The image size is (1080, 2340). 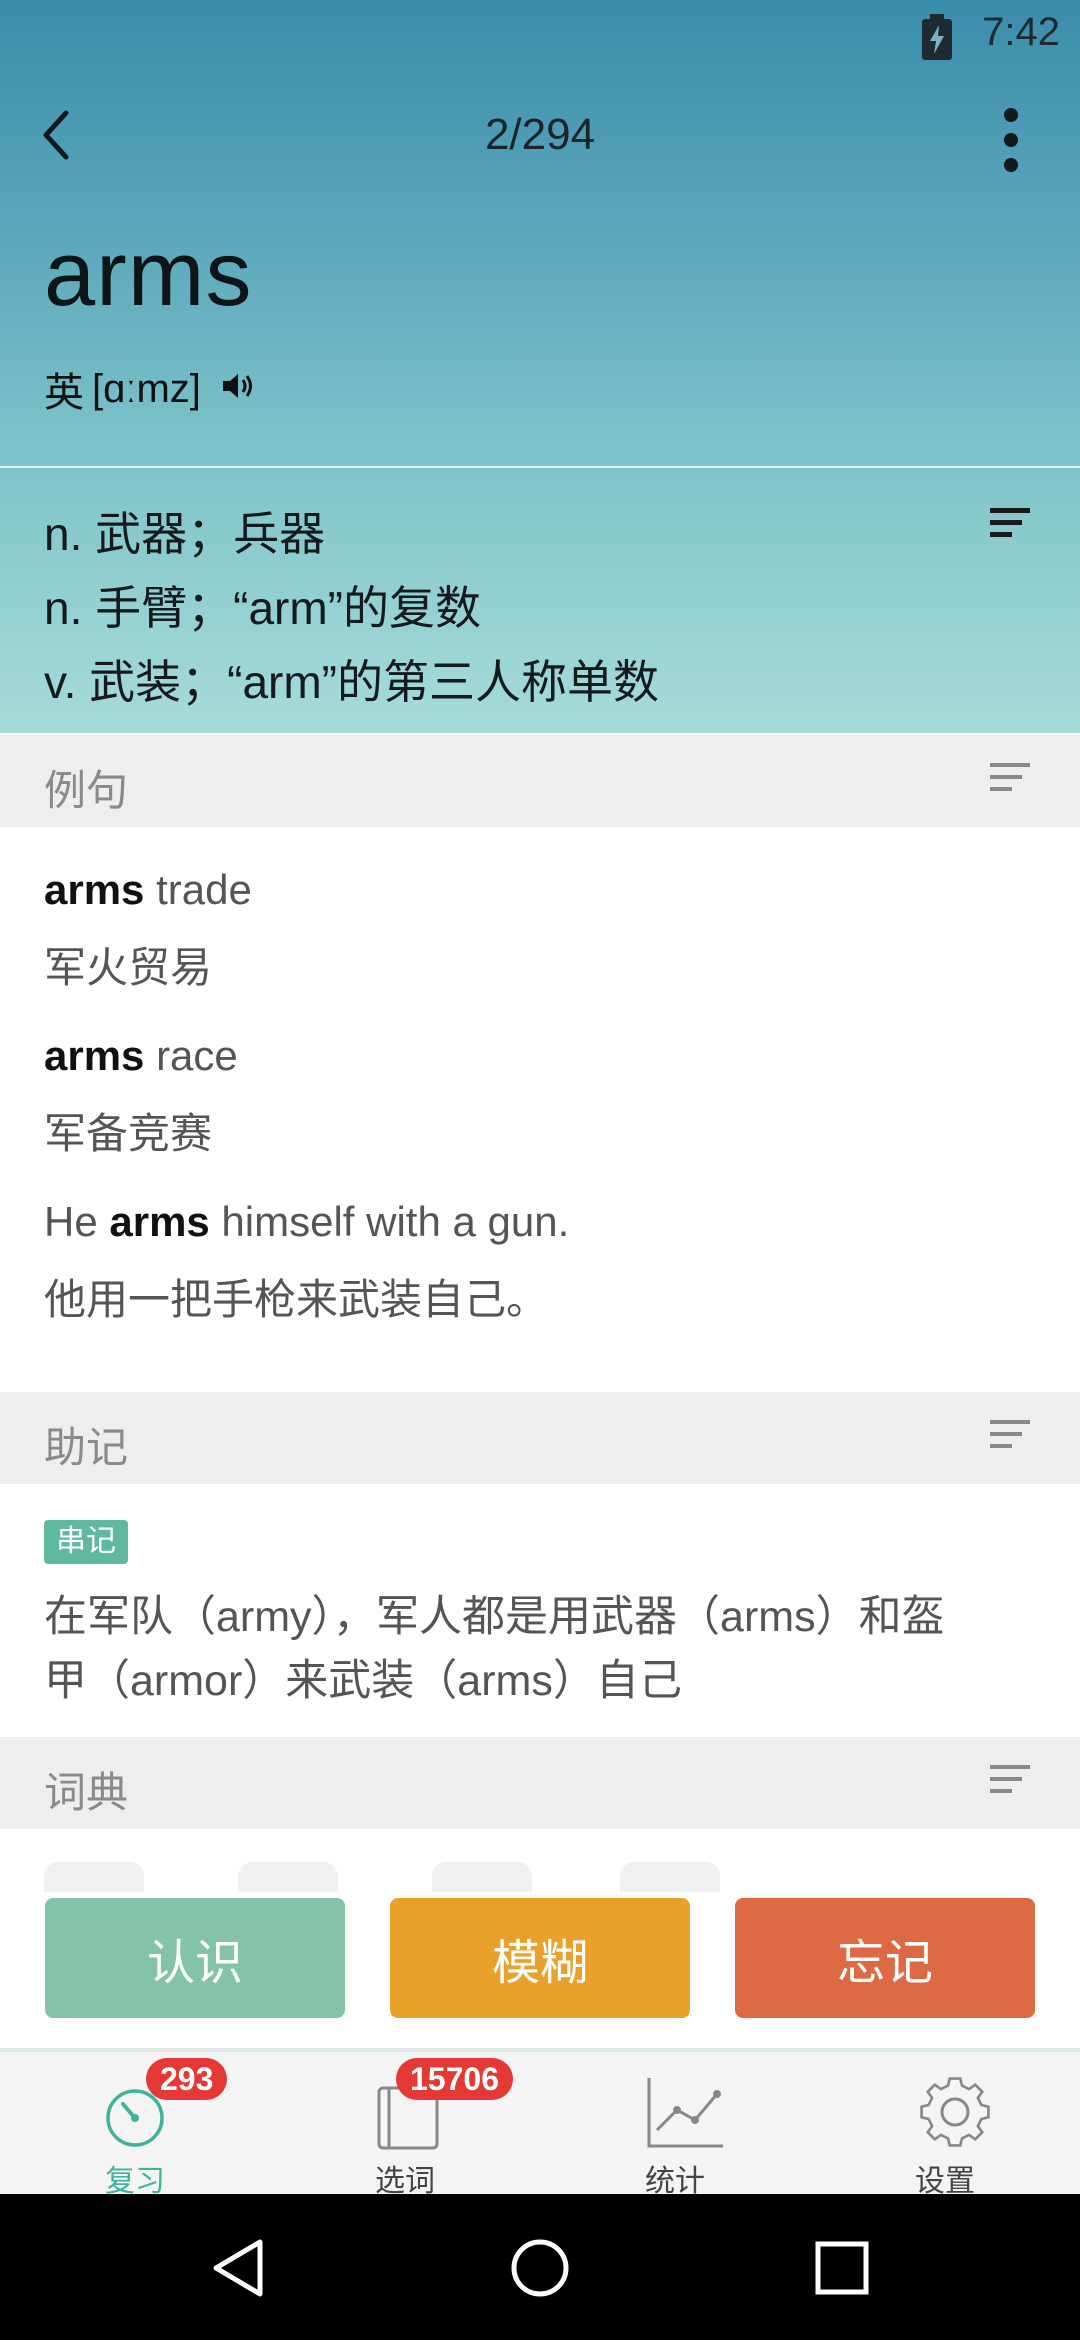 What do you see at coordinates (1021, 32) in the screenshot?
I see `status-time: 7:42` at bounding box center [1021, 32].